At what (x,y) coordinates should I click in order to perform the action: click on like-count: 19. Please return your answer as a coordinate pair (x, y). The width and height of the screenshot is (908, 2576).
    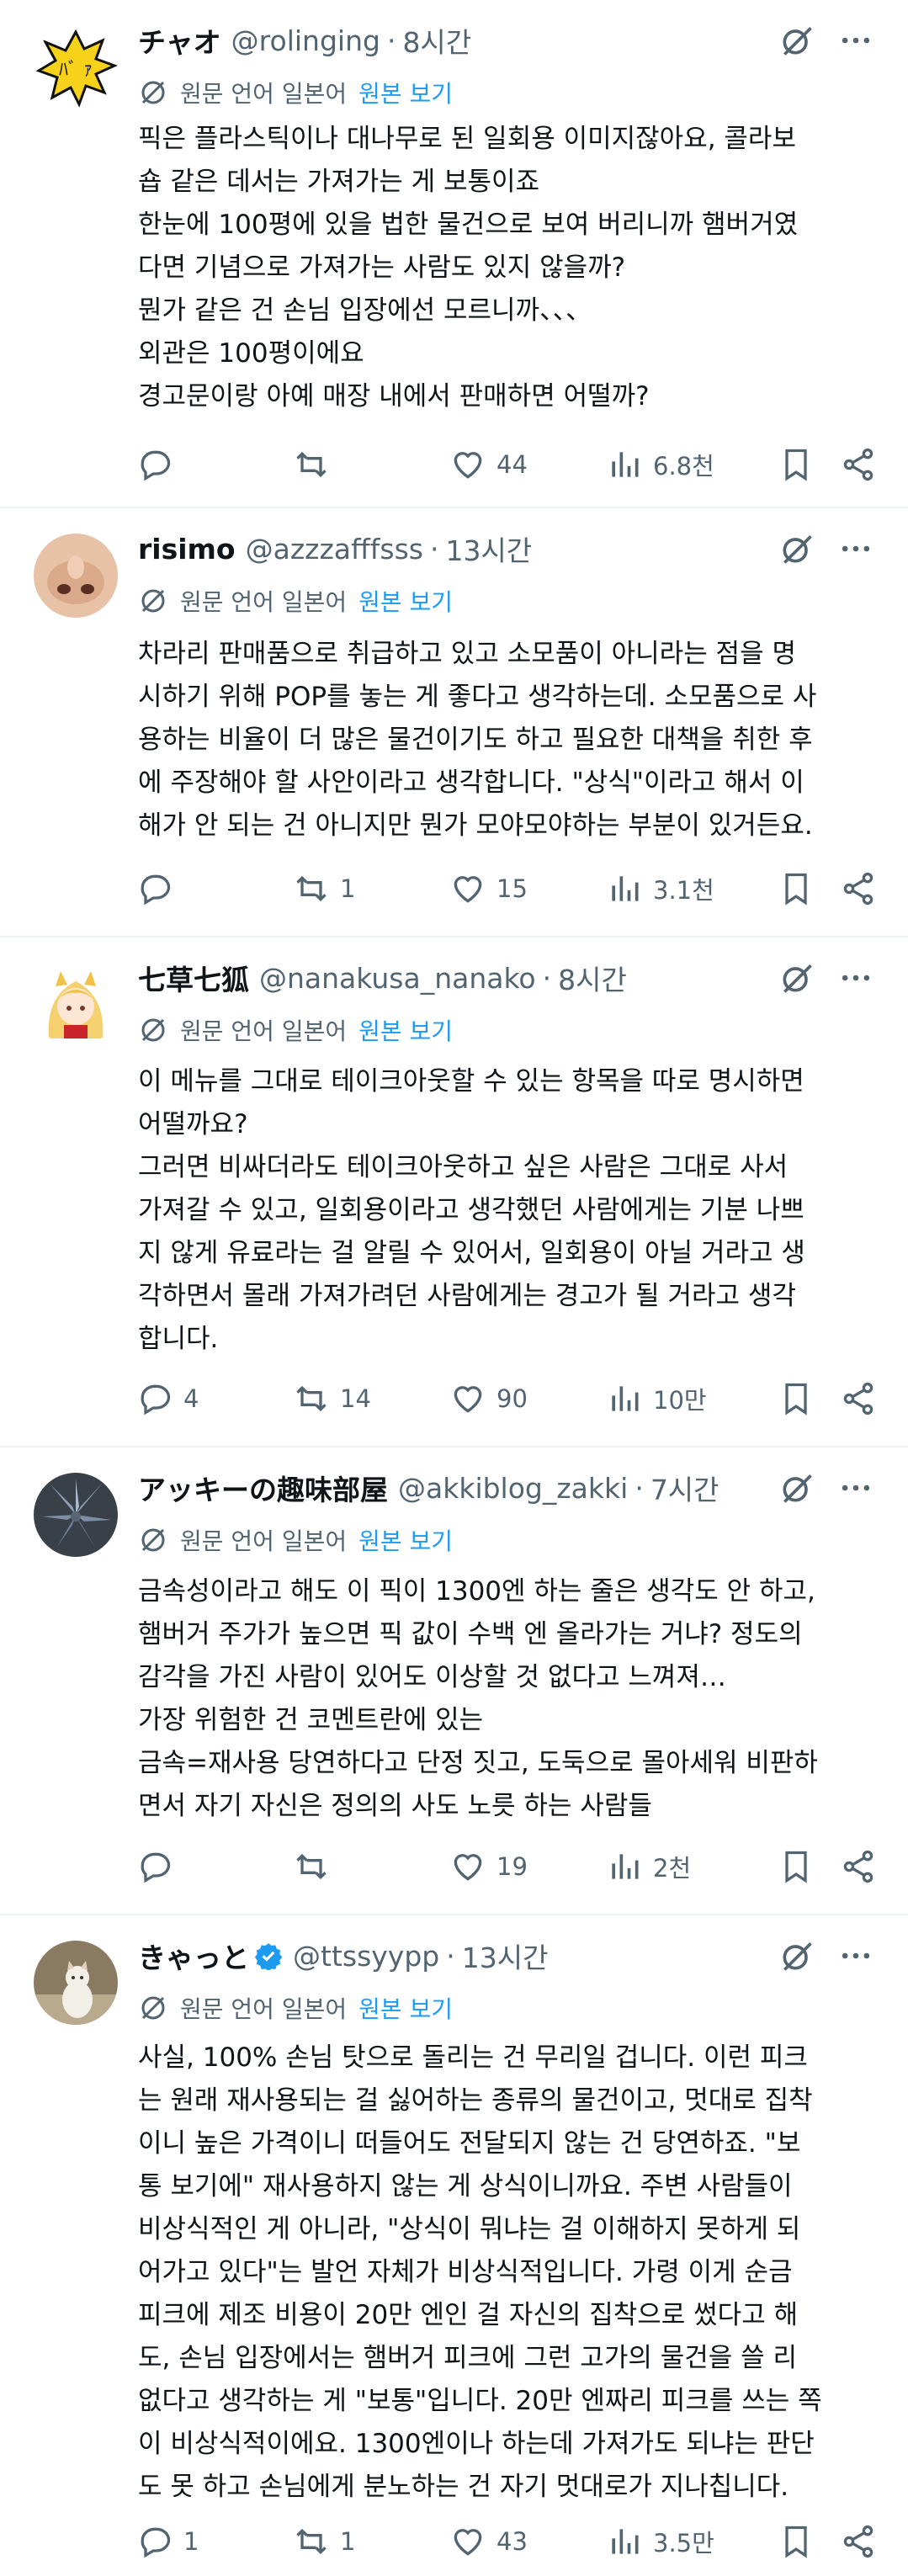
    Looking at the image, I should click on (512, 1867).